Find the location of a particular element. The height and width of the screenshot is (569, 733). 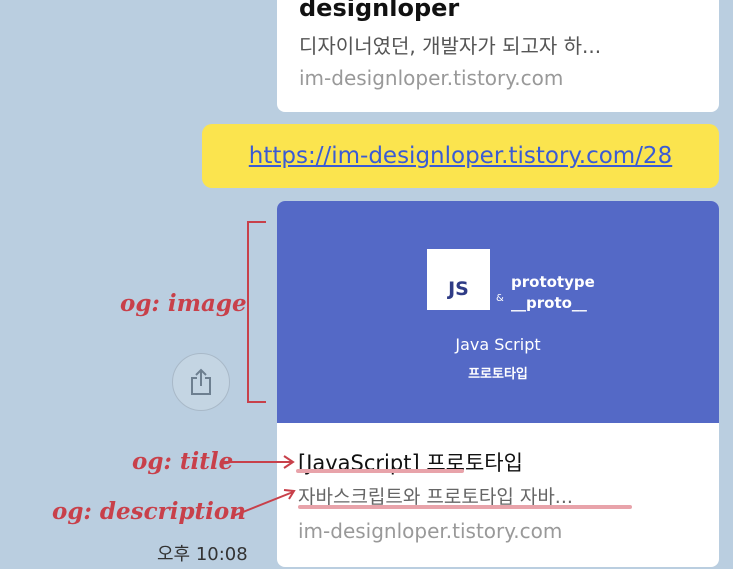

js-badge-text: JS is located at coordinates (458, 289).